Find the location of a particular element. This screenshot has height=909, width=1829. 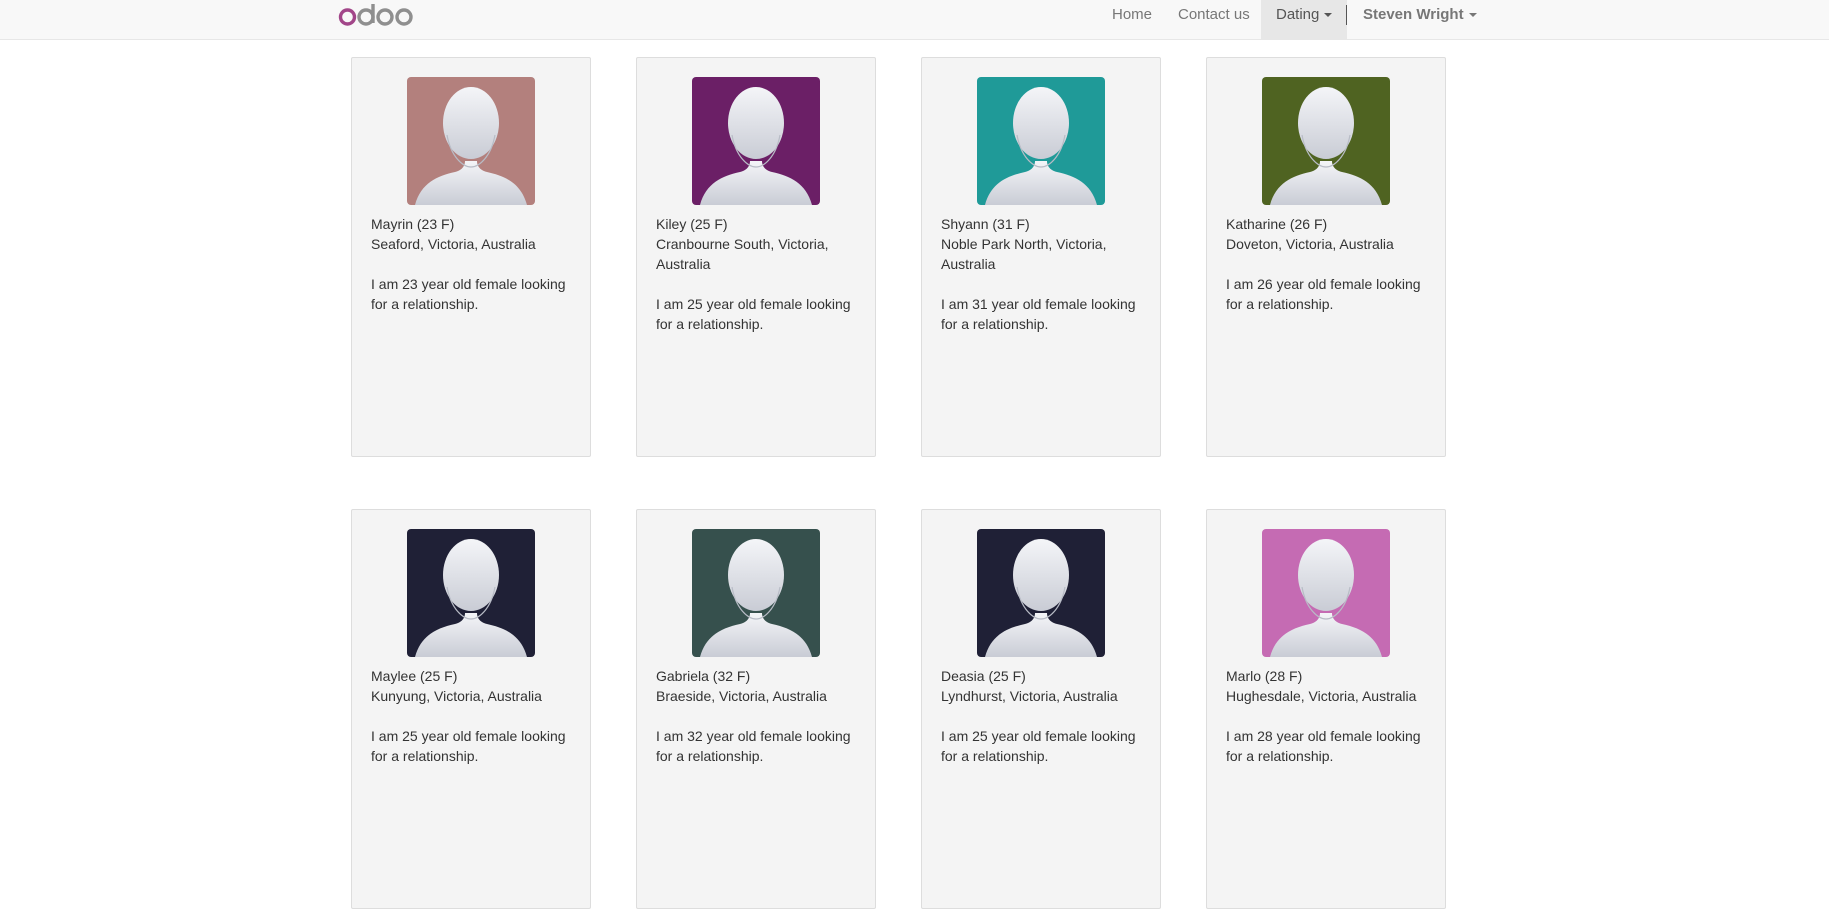

profile-location: Kunyung, Victoria, Australia is located at coordinates (456, 696).